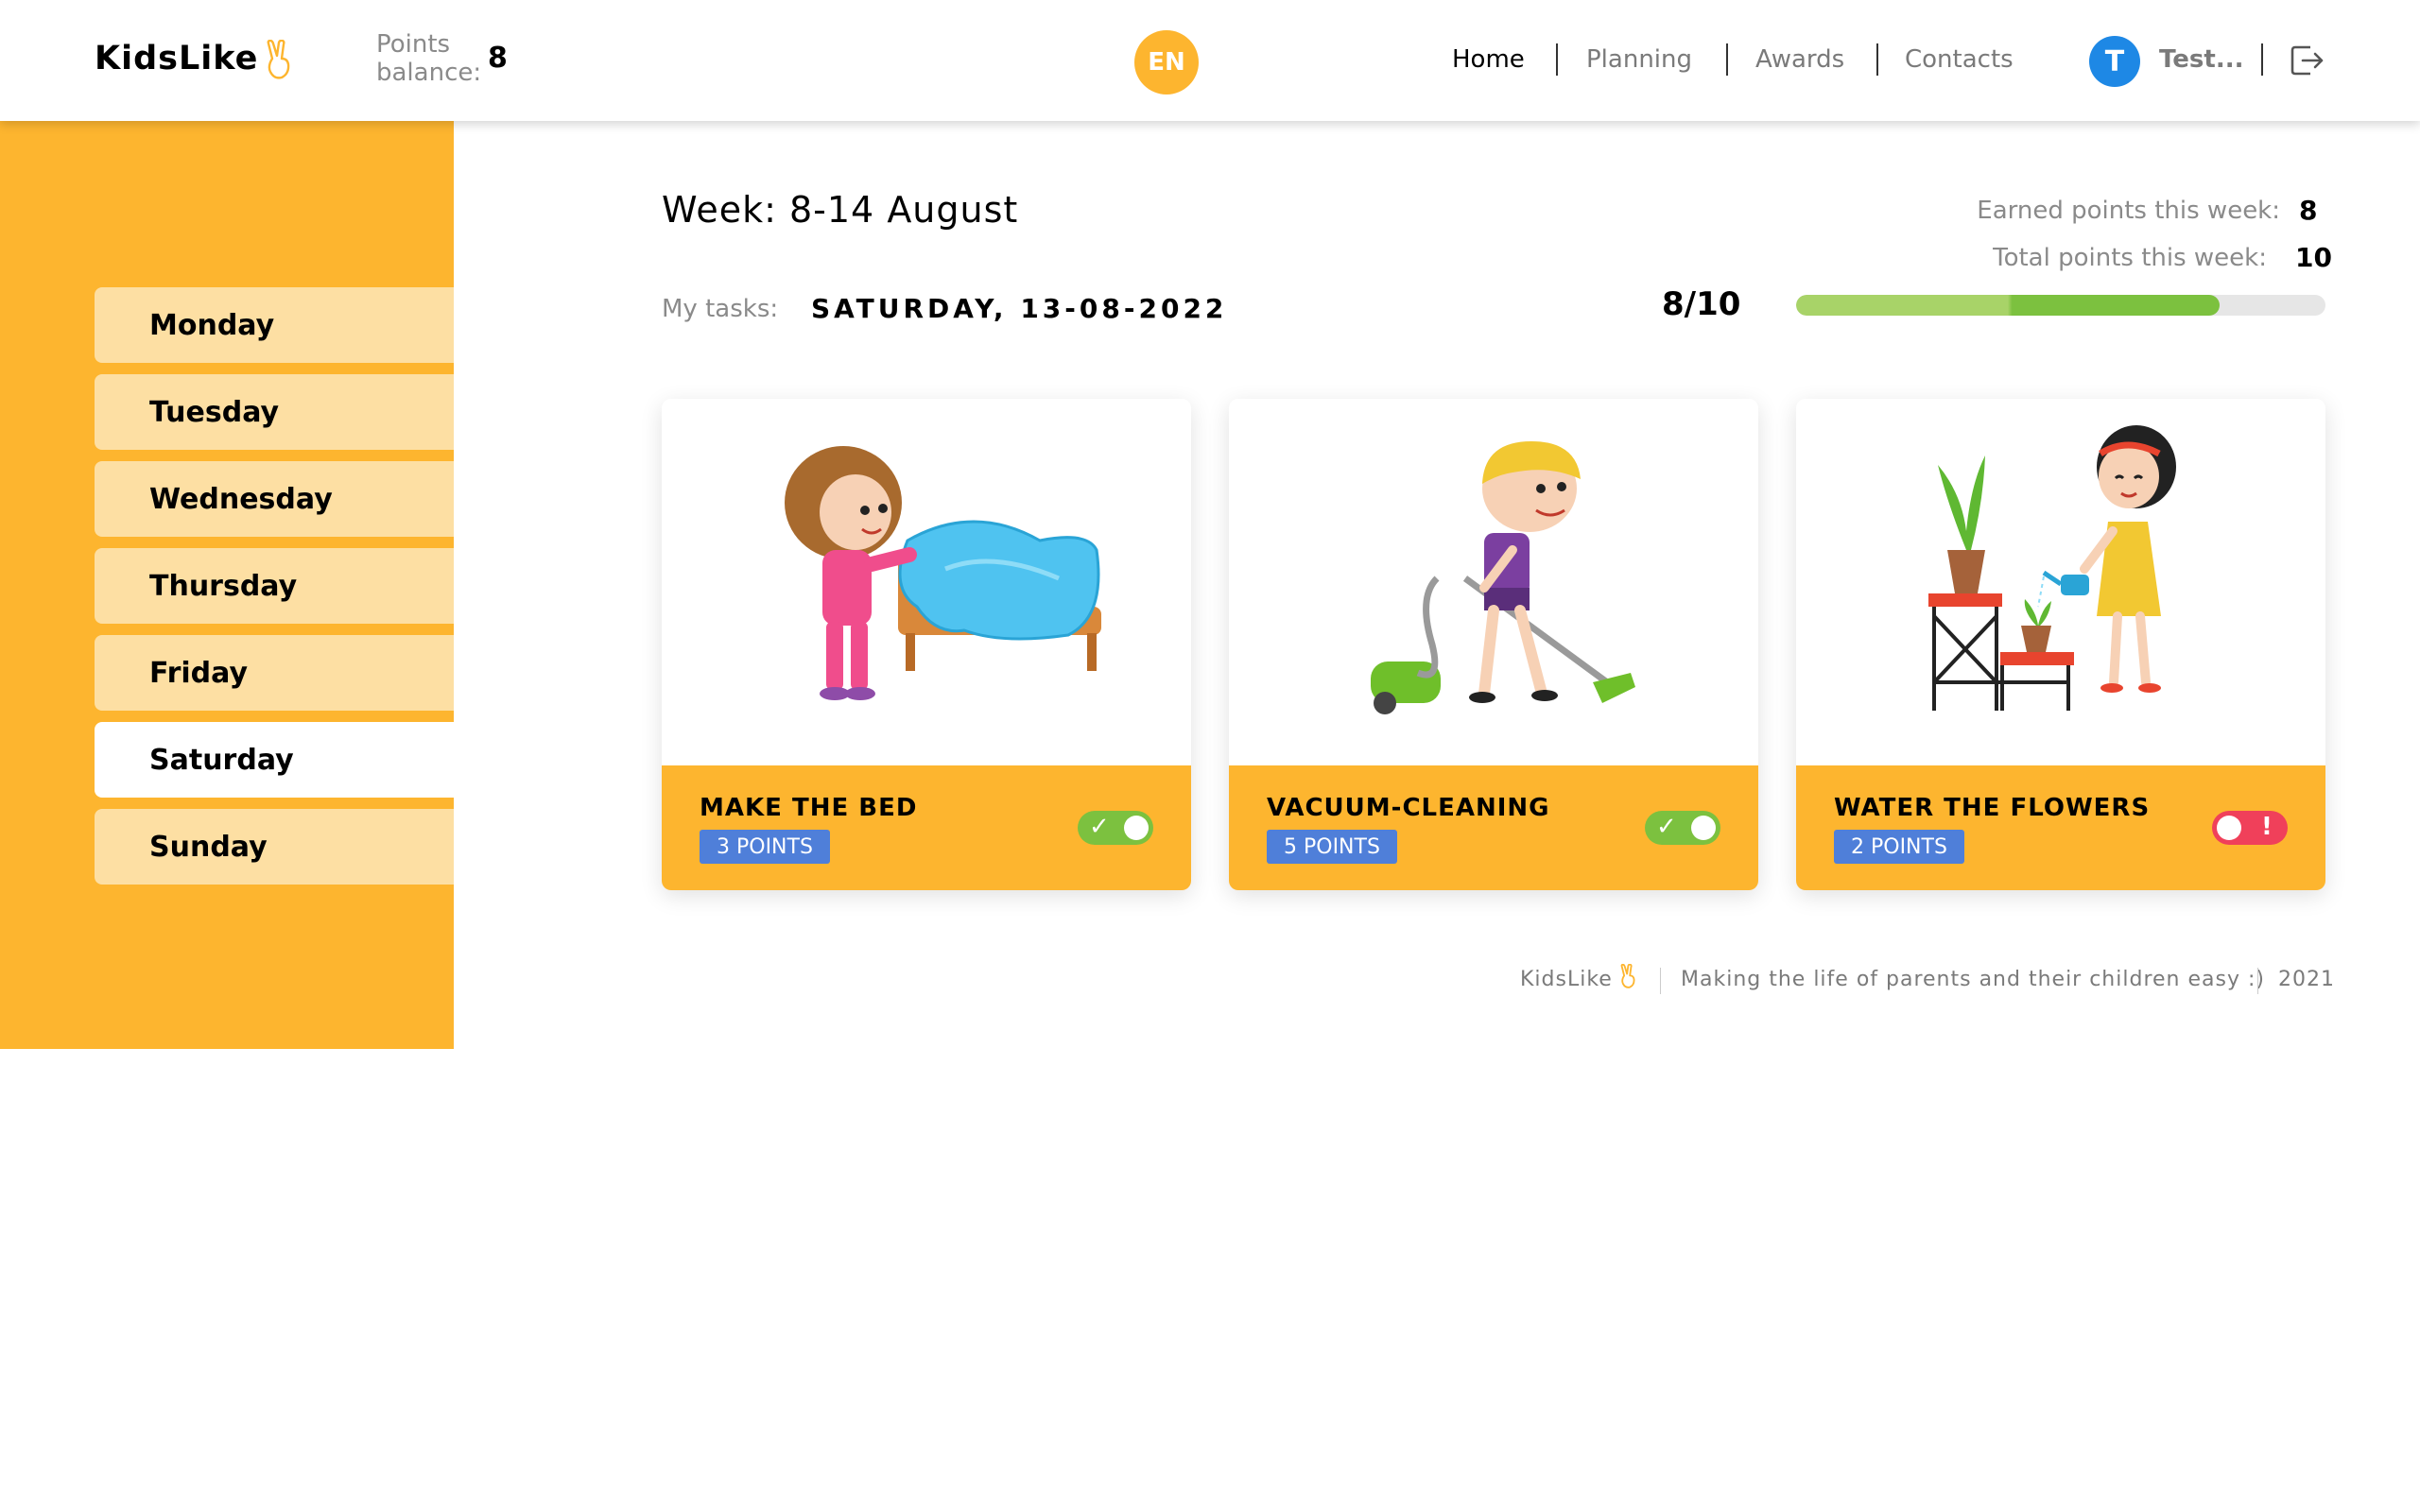 The image size is (2420, 1512). Describe the element at coordinates (2128, 211) in the screenshot. I see `earned-points-label: Earned points this week:` at that location.